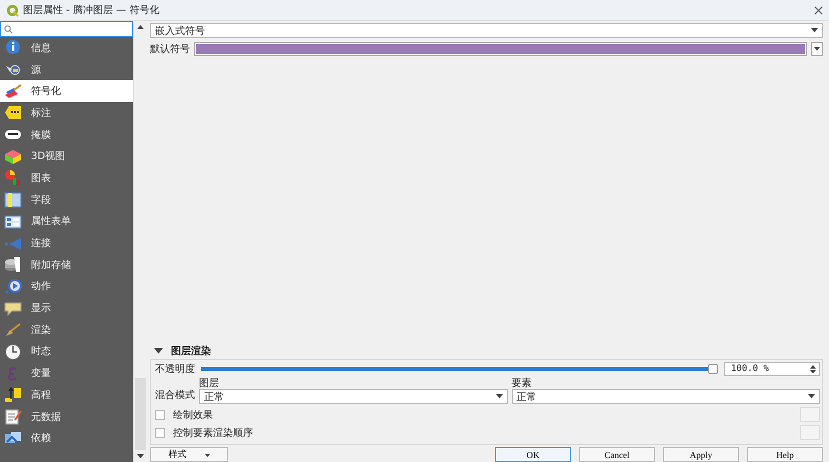  I want to click on window-title: 图层属性 - 腾冲图层 — 符号化, so click(91, 10).